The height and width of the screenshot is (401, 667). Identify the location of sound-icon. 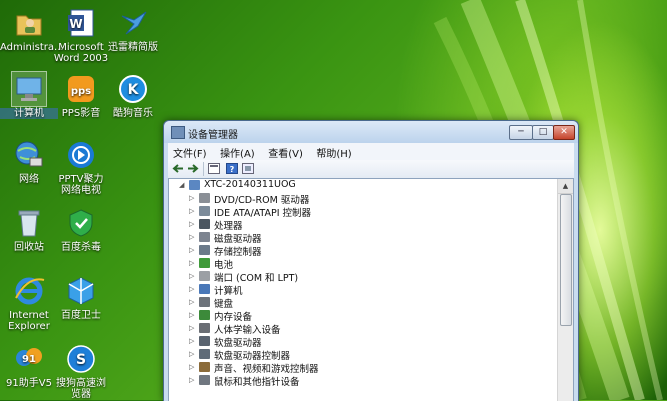
(204, 367).